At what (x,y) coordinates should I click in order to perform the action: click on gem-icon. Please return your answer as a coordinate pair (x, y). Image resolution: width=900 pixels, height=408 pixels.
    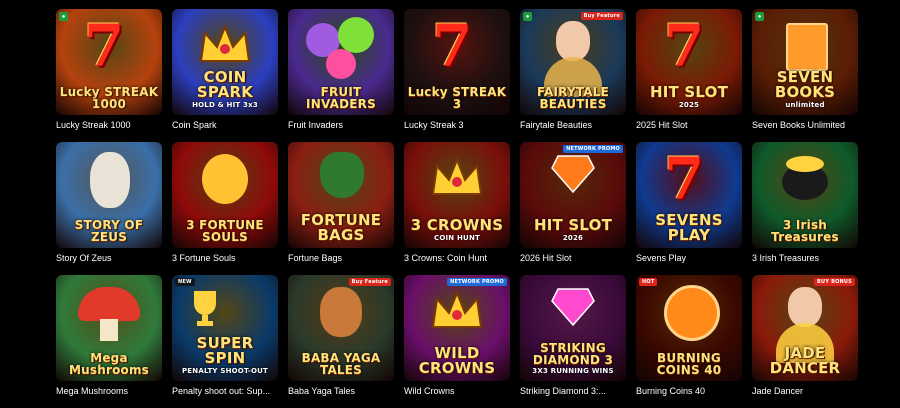
    Looking at the image, I should click on (573, 174).